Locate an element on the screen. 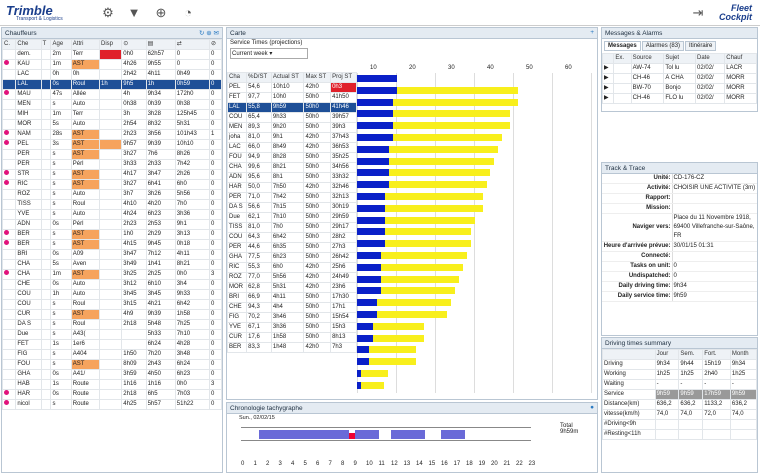 The image size is (760, 475). driver-row: PEL 3s AST 9h57 9h39 10h10 0 is located at coordinates (112, 144).